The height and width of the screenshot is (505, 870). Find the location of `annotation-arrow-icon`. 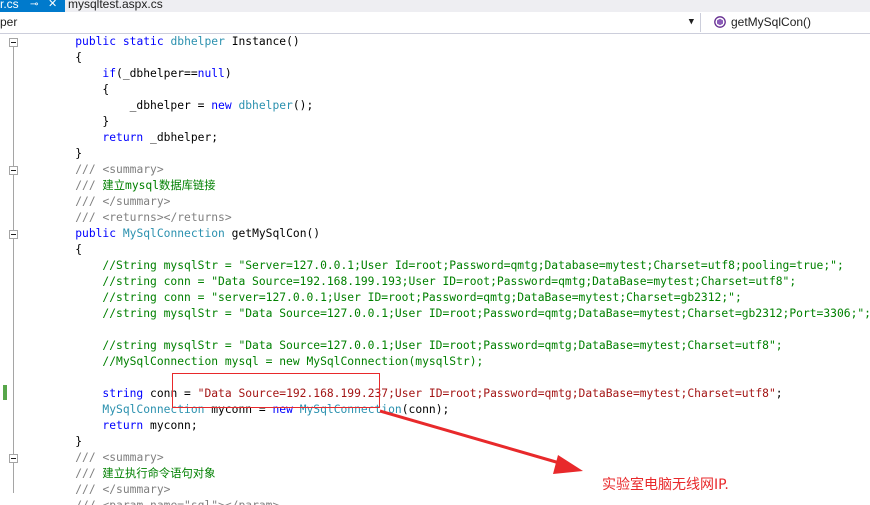

annotation-arrow-icon is located at coordinates (481, 441).